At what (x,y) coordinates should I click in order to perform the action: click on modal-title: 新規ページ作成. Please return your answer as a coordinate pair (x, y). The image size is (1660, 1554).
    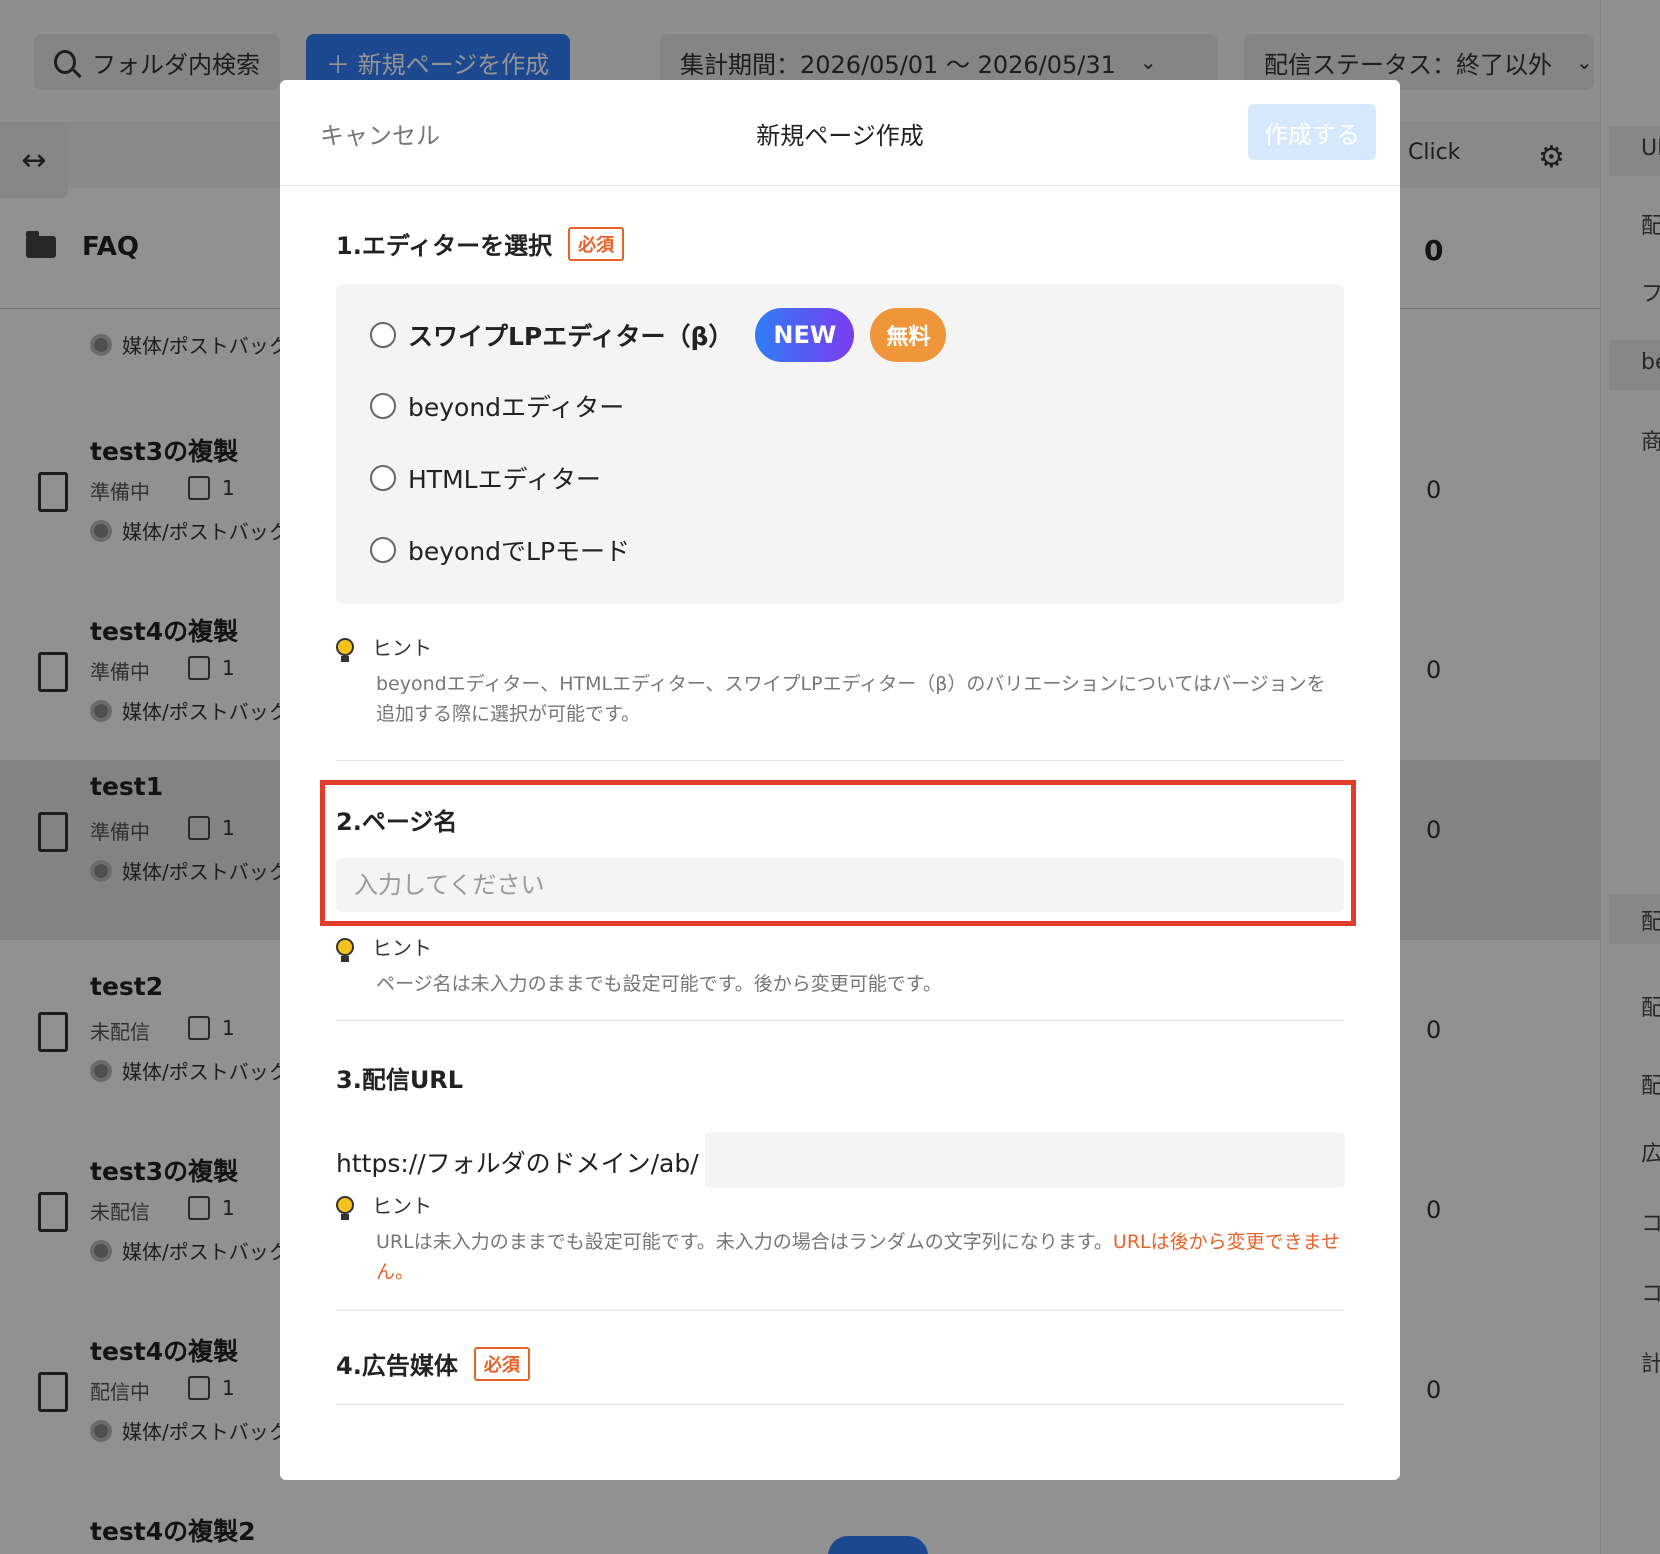
    Looking at the image, I should click on (840, 136).